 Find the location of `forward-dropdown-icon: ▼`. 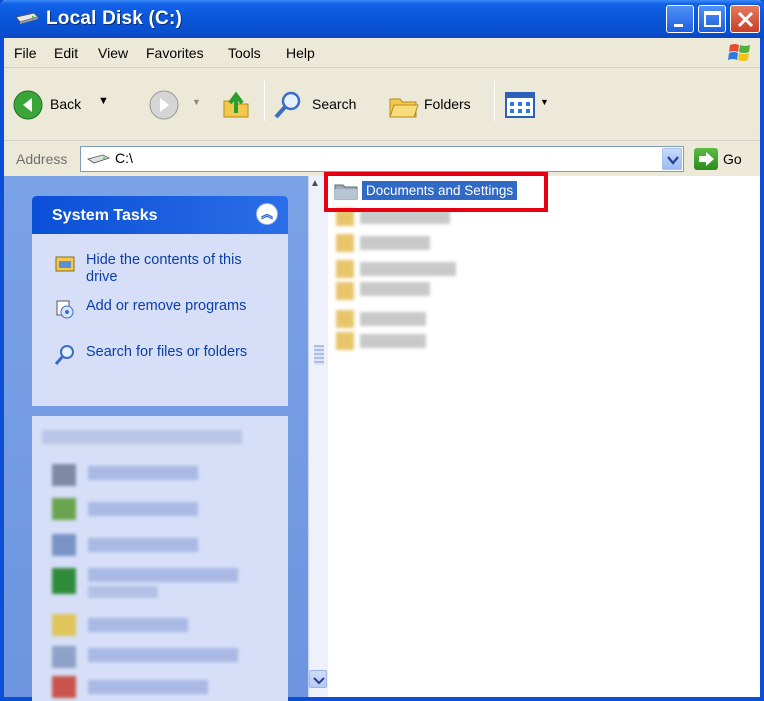

forward-dropdown-icon: ▼ is located at coordinates (196, 102).